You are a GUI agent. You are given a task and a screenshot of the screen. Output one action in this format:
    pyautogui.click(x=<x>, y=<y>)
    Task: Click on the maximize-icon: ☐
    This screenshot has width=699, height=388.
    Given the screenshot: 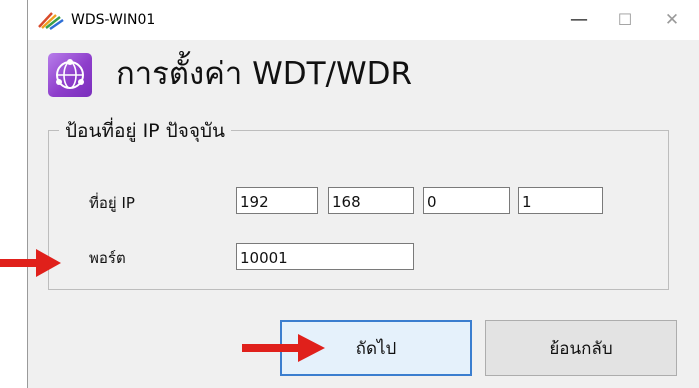 What is the action you would take?
    pyautogui.click(x=625, y=19)
    